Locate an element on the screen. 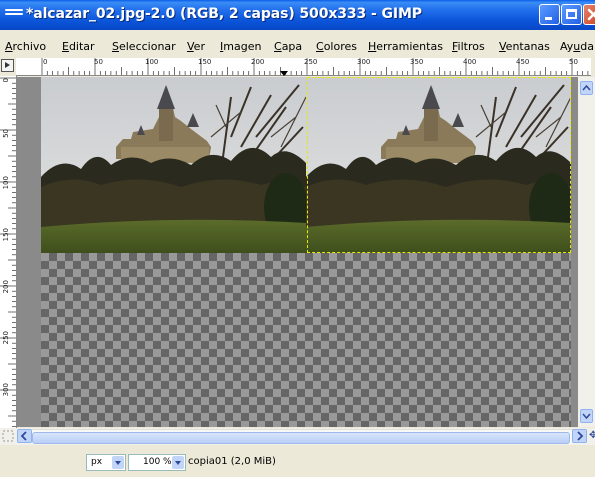 The height and width of the screenshot is (477, 595). navigate-icon: ✥ is located at coordinates (592, 435).